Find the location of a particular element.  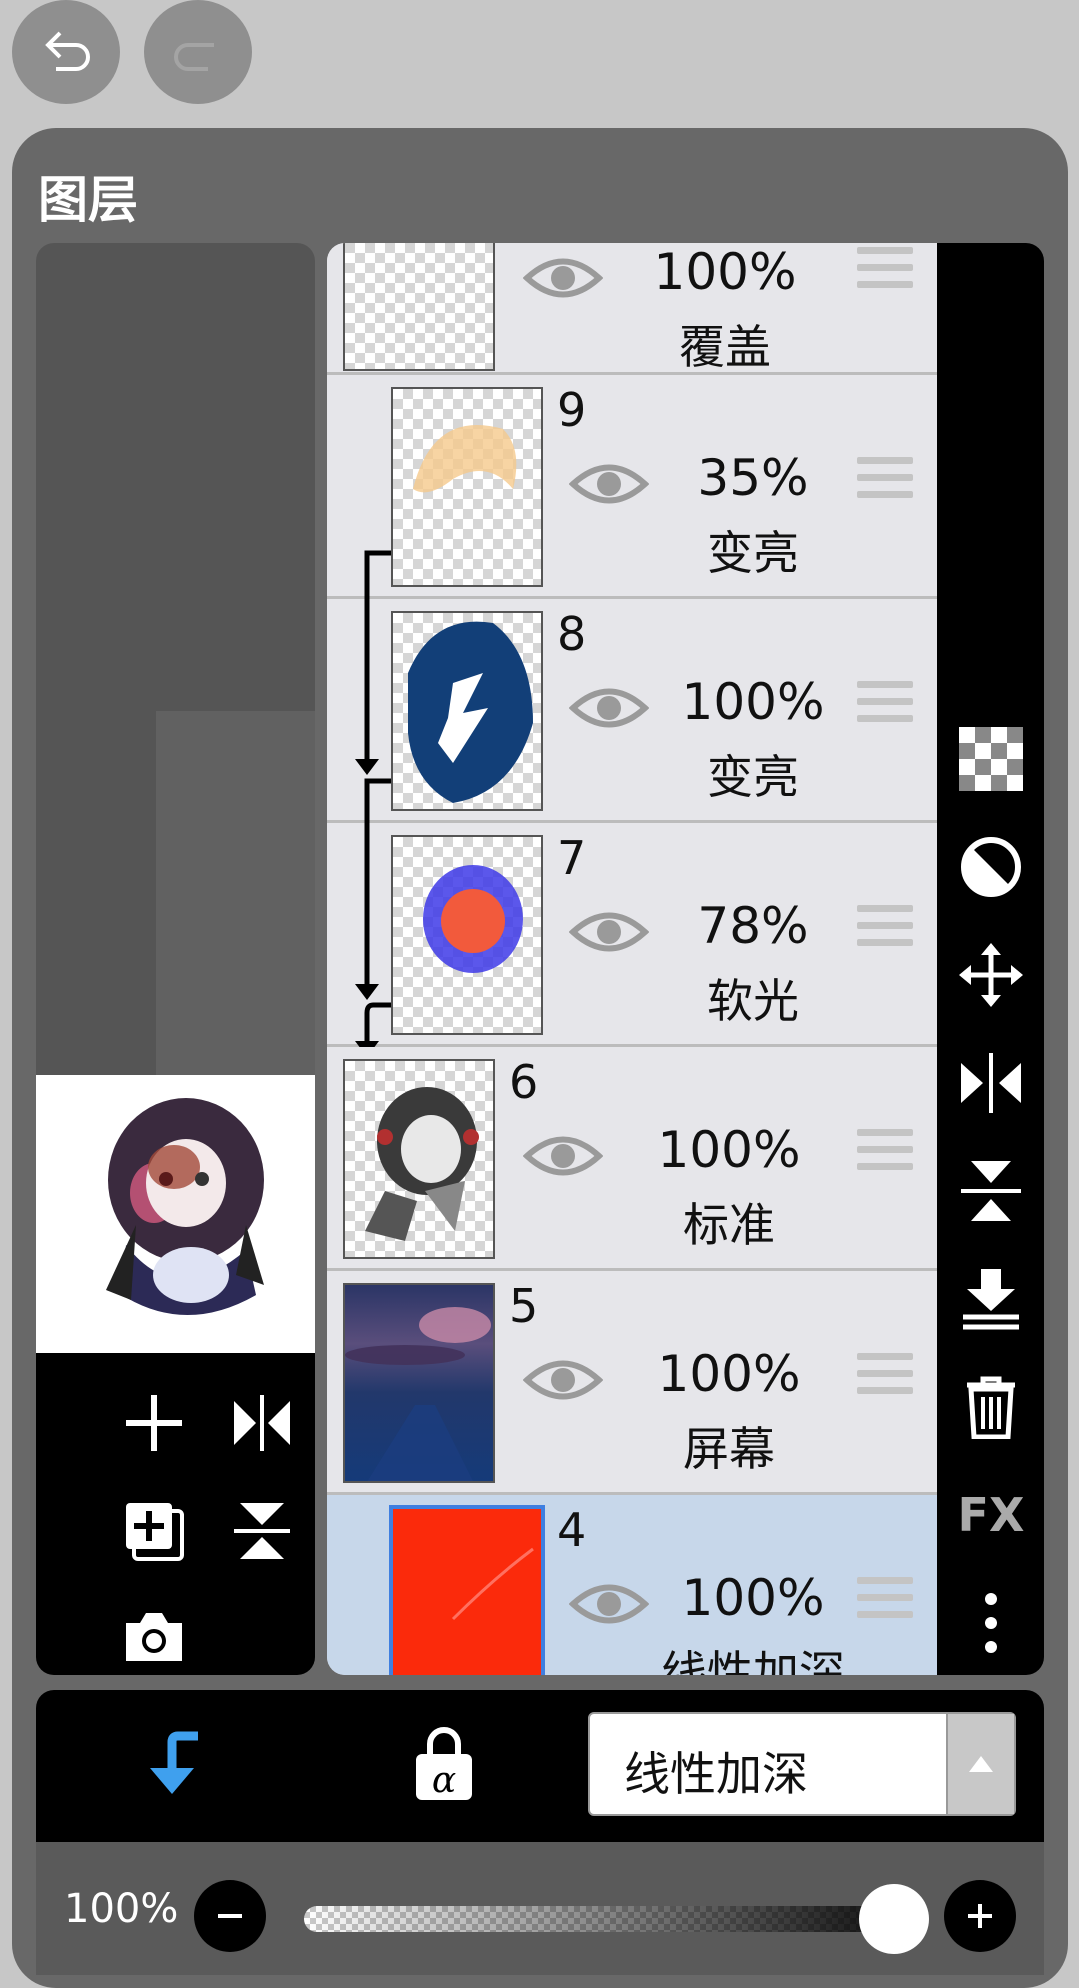

opacity-label: 100% is located at coordinates (121, 1909).